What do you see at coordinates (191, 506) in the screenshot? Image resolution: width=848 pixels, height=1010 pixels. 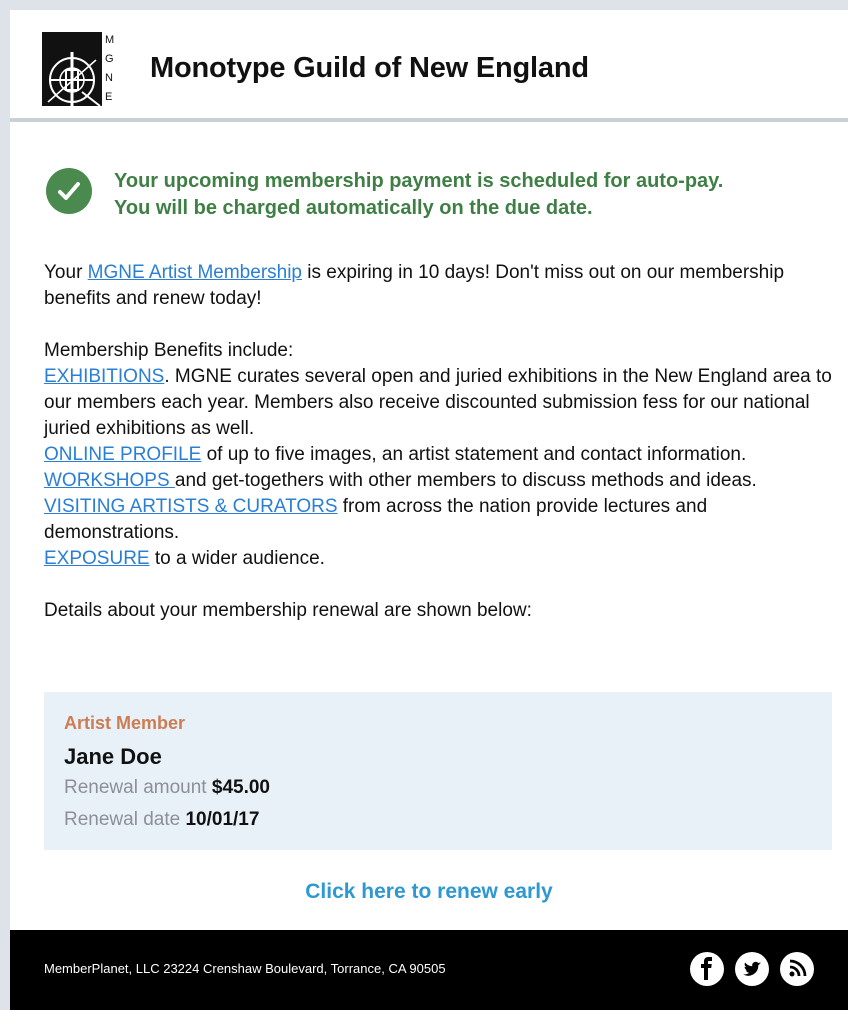 I see `visiting-artists-link: VISITING ARTISTS & CURATORS` at bounding box center [191, 506].